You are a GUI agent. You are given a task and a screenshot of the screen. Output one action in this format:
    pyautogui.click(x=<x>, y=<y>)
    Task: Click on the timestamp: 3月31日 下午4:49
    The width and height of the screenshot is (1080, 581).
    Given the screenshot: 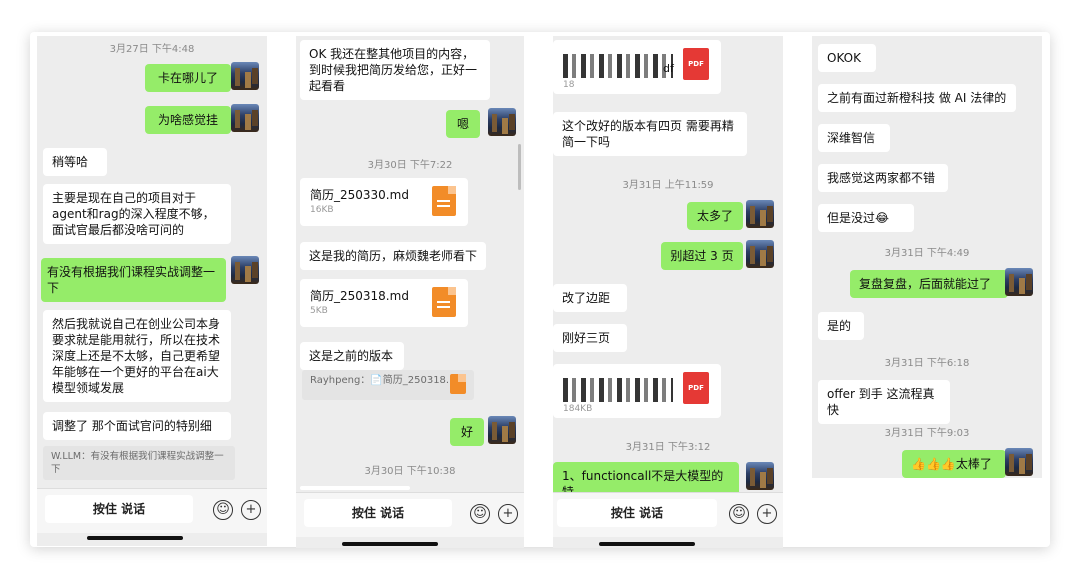 What is the action you would take?
    pyautogui.click(x=927, y=253)
    